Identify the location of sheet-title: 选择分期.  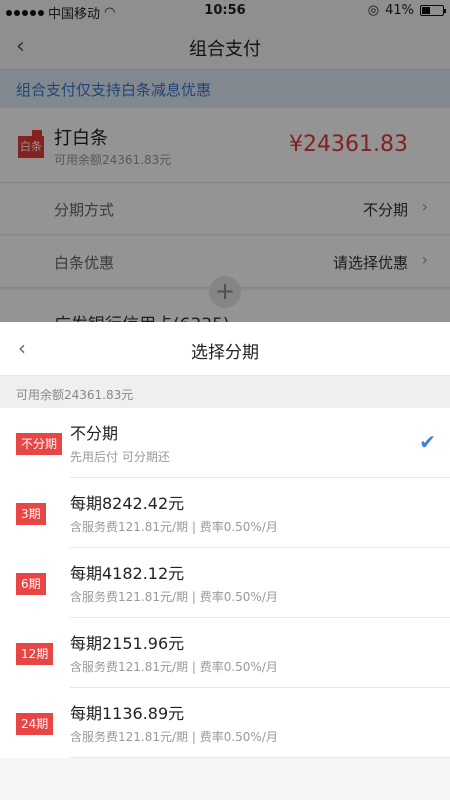
(225, 353).